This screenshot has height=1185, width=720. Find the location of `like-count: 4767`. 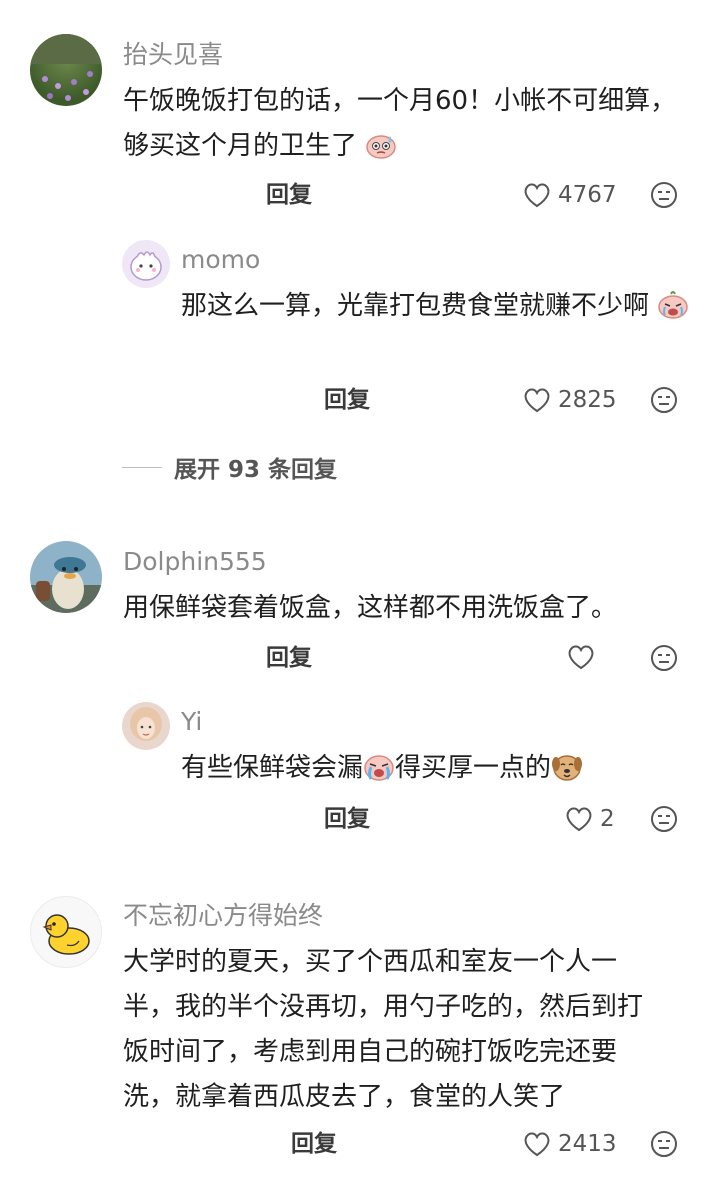

like-count: 4767 is located at coordinates (587, 195).